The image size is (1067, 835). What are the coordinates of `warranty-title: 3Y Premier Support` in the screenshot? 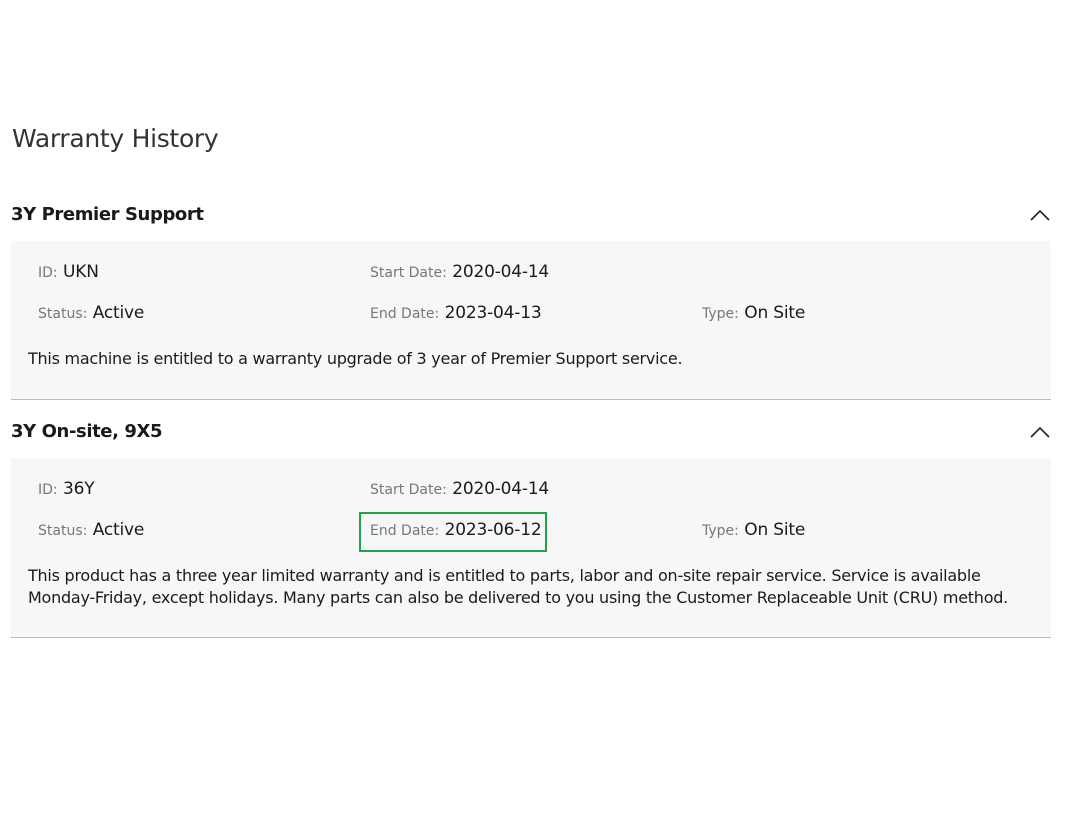 It's located at (107, 214).